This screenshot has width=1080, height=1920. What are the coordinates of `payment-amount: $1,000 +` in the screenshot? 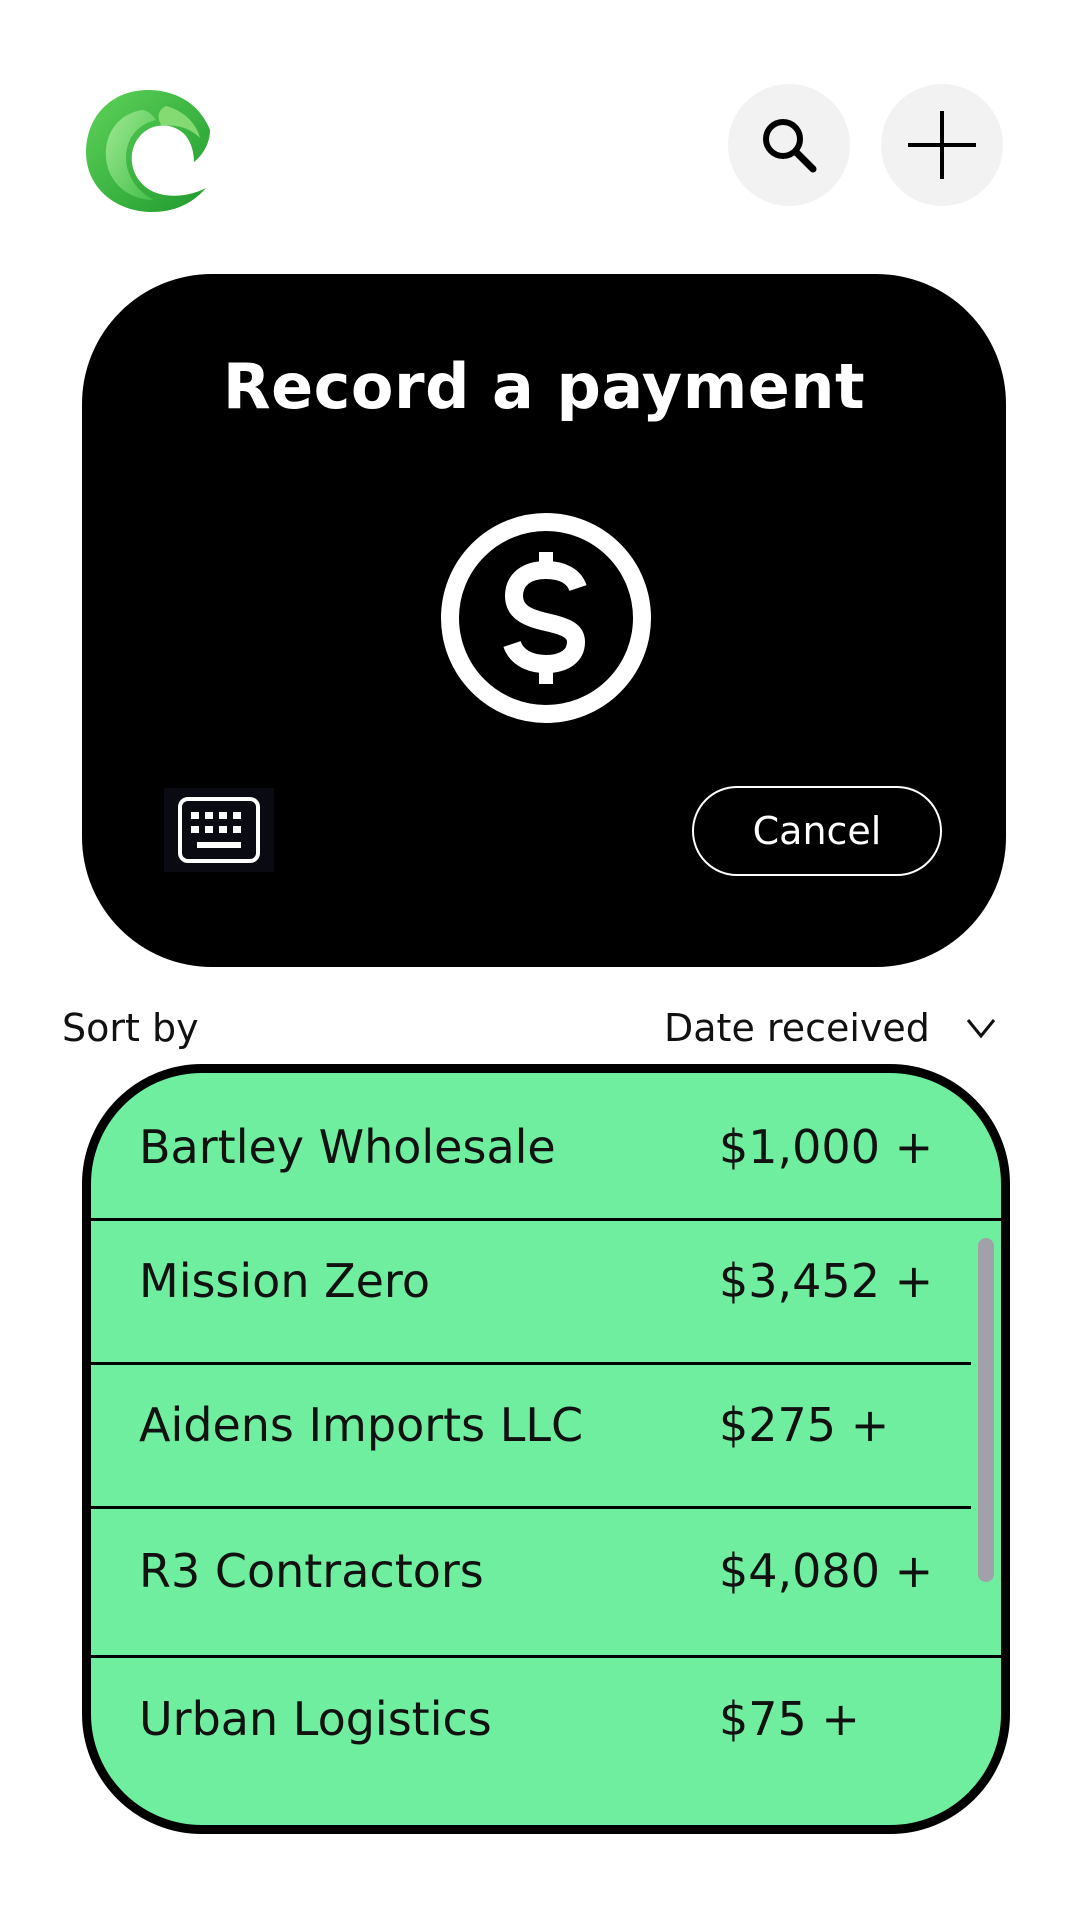 It's located at (826, 1147).